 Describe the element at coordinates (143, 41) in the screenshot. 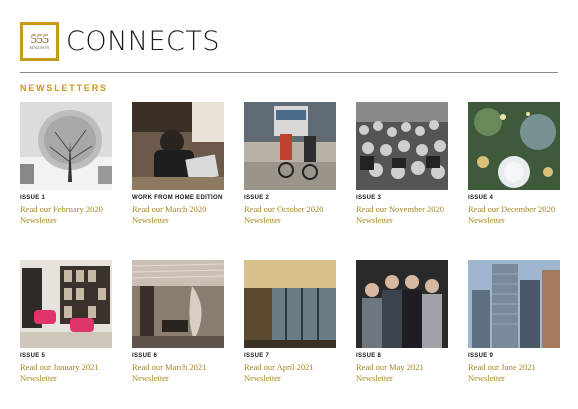

I see `brand-title: CONNECTS` at that location.